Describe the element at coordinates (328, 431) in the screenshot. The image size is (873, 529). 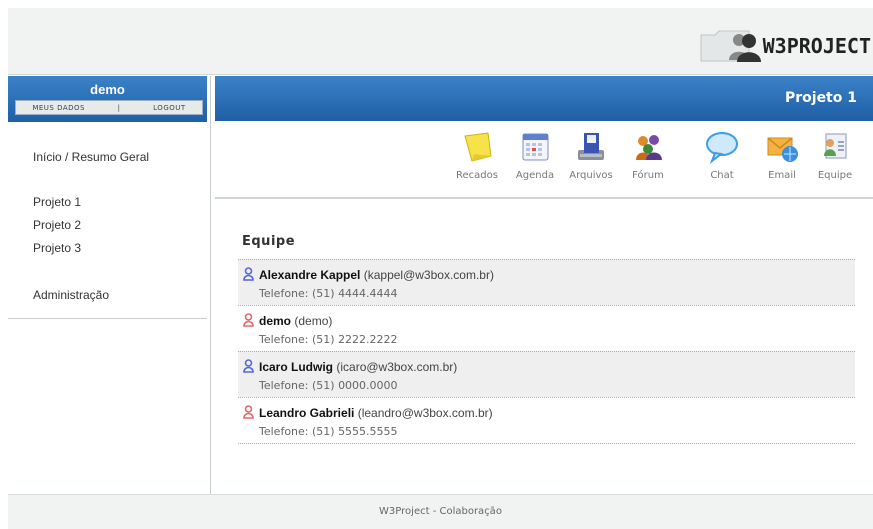
I see `member-phone: Telefone: (51) 5555.5555` at that location.